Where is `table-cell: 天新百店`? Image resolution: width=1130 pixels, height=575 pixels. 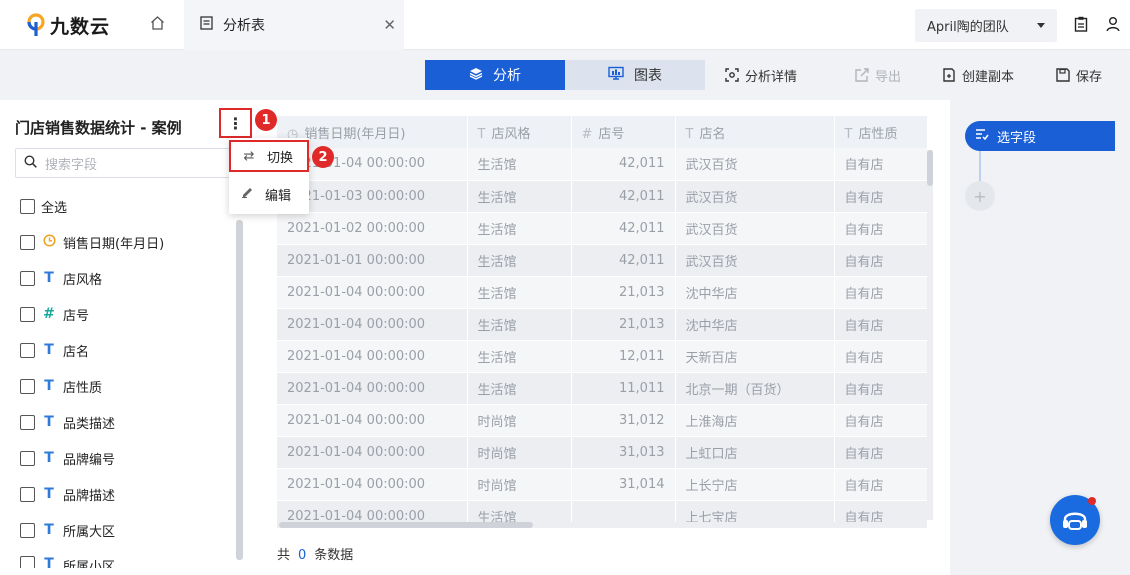 table-cell: 天新百店 is located at coordinates (755, 356).